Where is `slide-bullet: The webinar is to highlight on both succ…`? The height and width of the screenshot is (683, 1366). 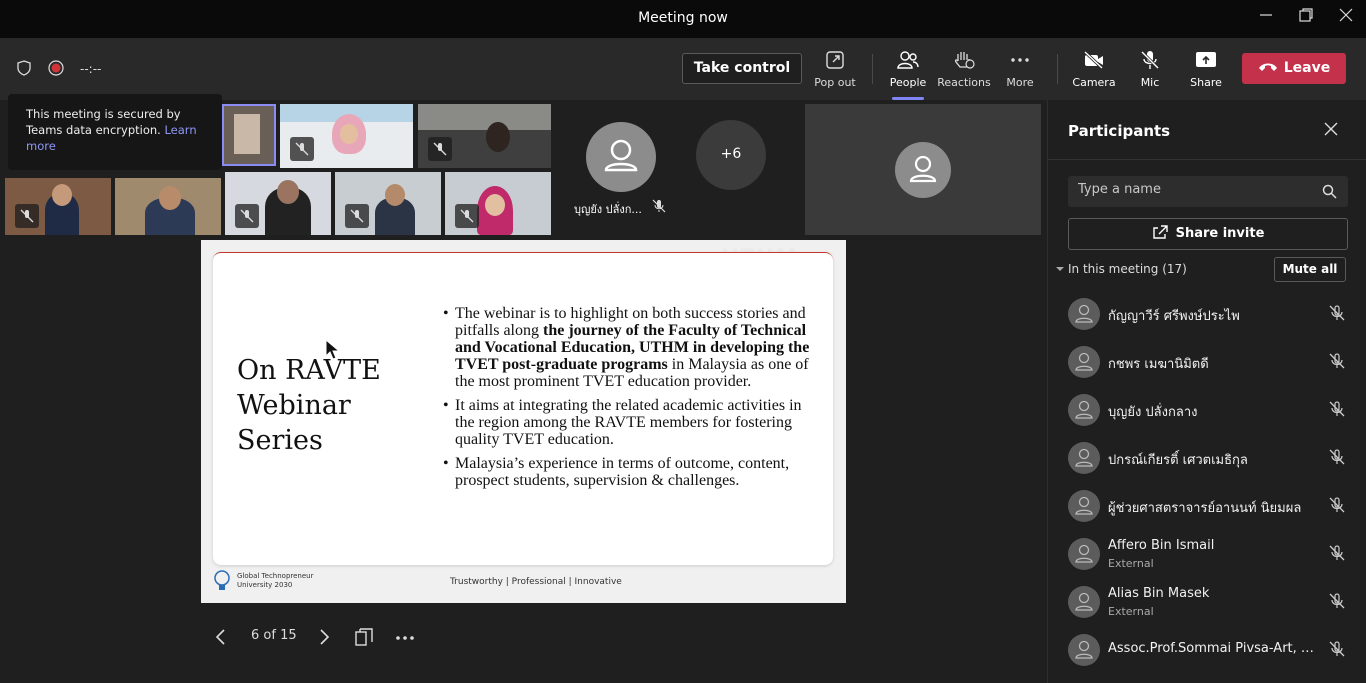
slide-bullet: The webinar is to highlight on both succ… is located at coordinates (633, 347).